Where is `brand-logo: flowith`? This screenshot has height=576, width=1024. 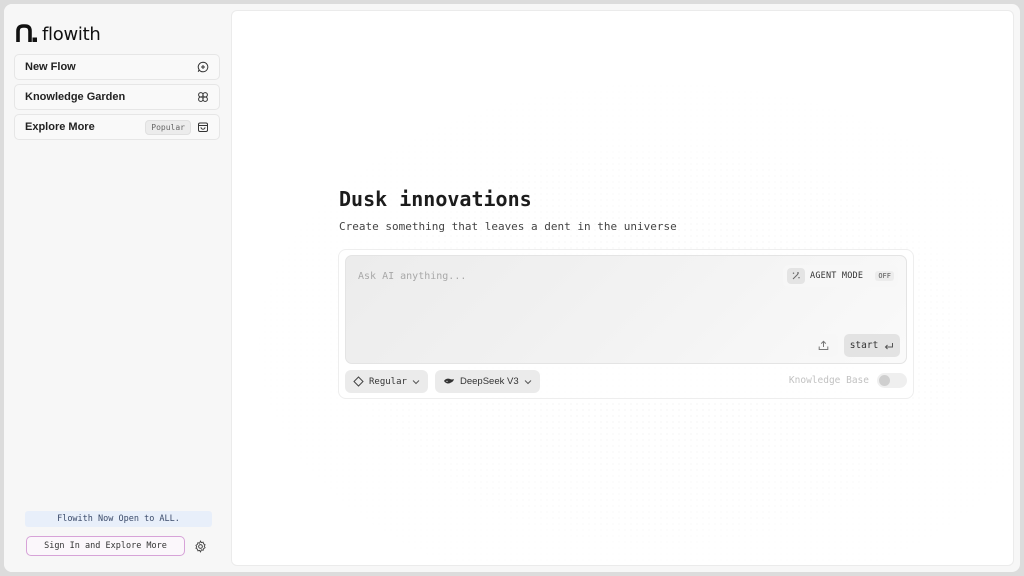
brand-logo: flowith is located at coordinates (58, 34).